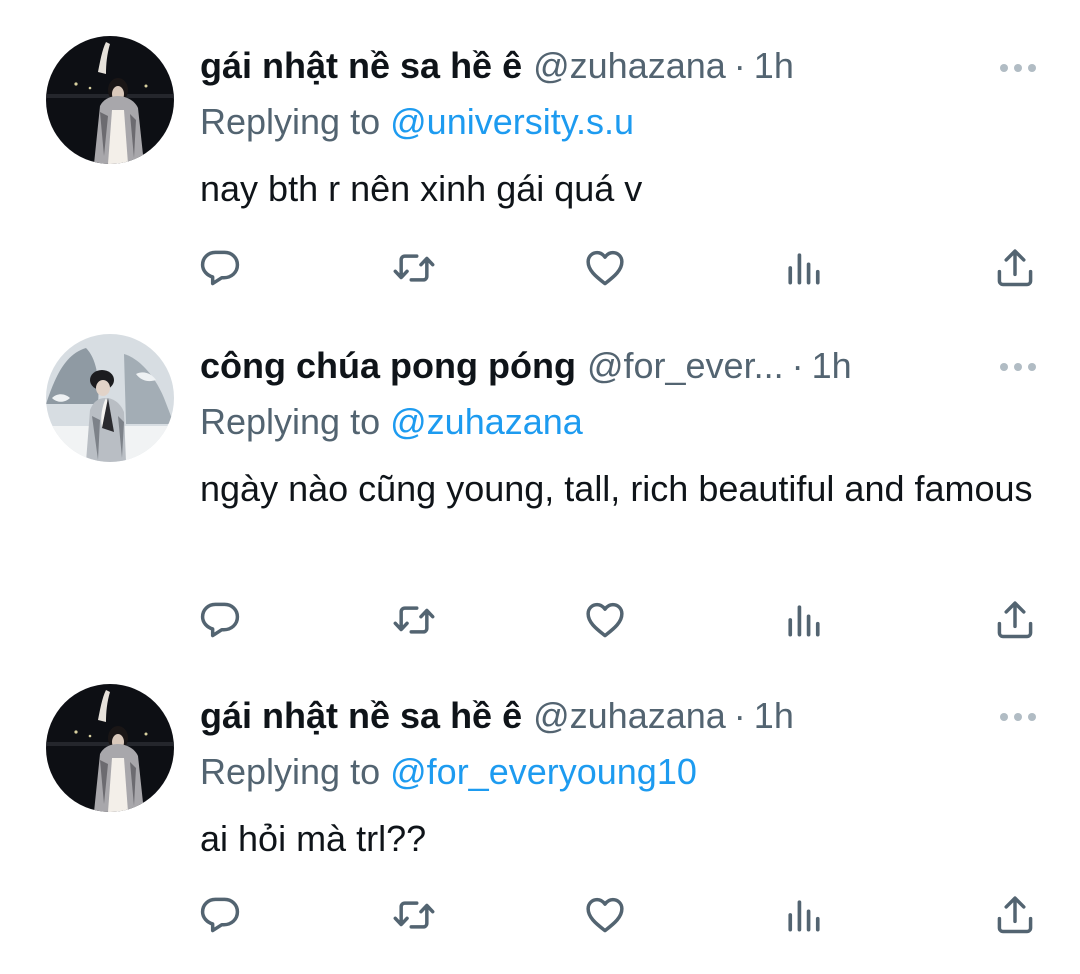 The width and height of the screenshot is (1080, 974). I want to click on replying-to-handle: @for_everyoung10, so click(543, 771).